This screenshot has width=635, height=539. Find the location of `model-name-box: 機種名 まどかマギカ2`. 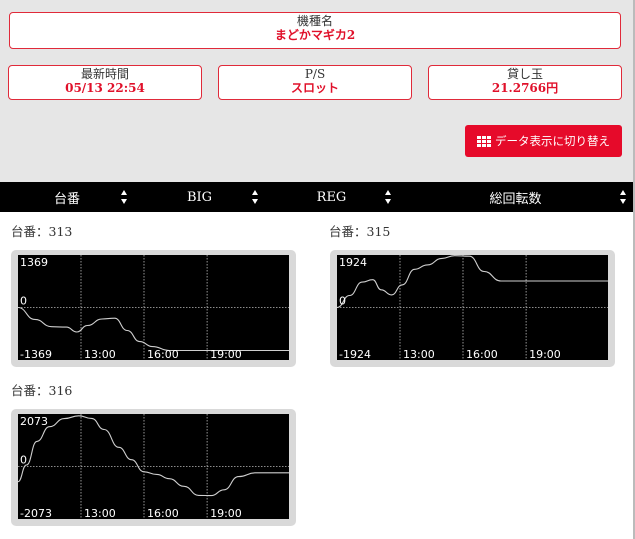

model-name-box: 機種名 まどかマギカ2 is located at coordinates (315, 30).